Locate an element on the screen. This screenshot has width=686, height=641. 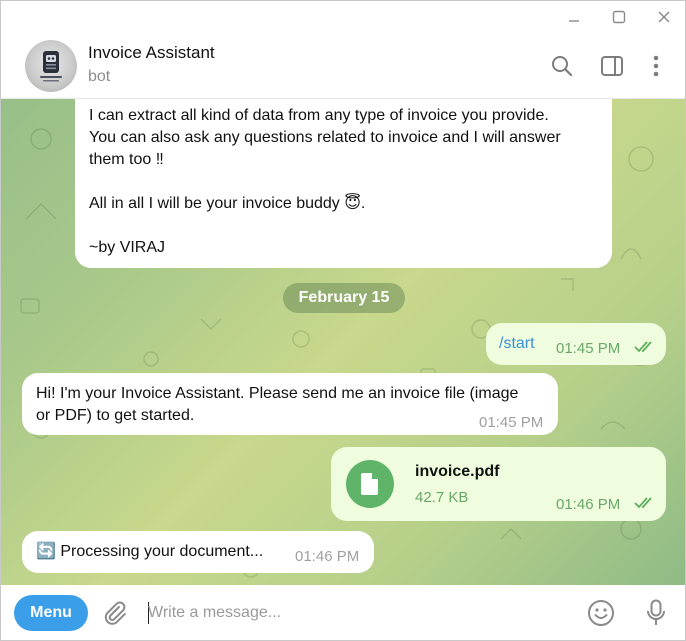
start-command-link: /start is located at coordinates (517, 344).